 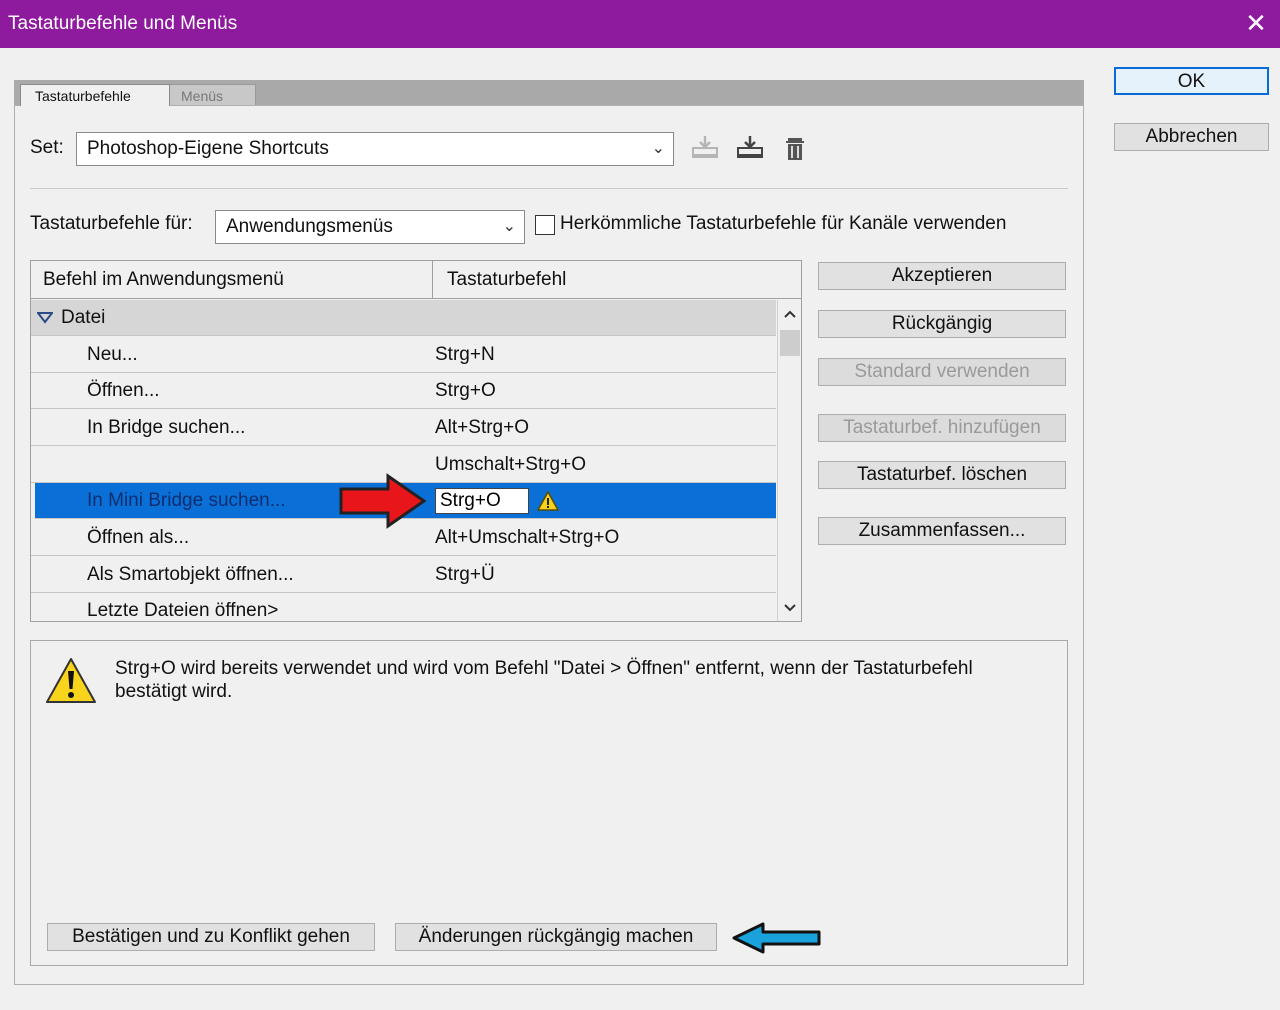 What do you see at coordinates (211, 95) in the screenshot?
I see `tab-menues: Menüs` at bounding box center [211, 95].